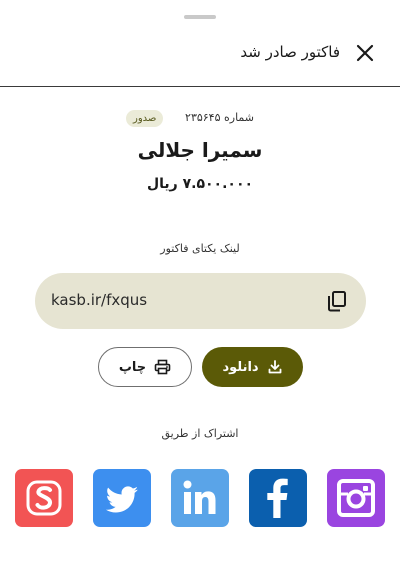 This screenshot has width=400, height=567. Describe the element at coordinates (145, 118) in the screenshot. I see `status-badge: صدور` at that location.